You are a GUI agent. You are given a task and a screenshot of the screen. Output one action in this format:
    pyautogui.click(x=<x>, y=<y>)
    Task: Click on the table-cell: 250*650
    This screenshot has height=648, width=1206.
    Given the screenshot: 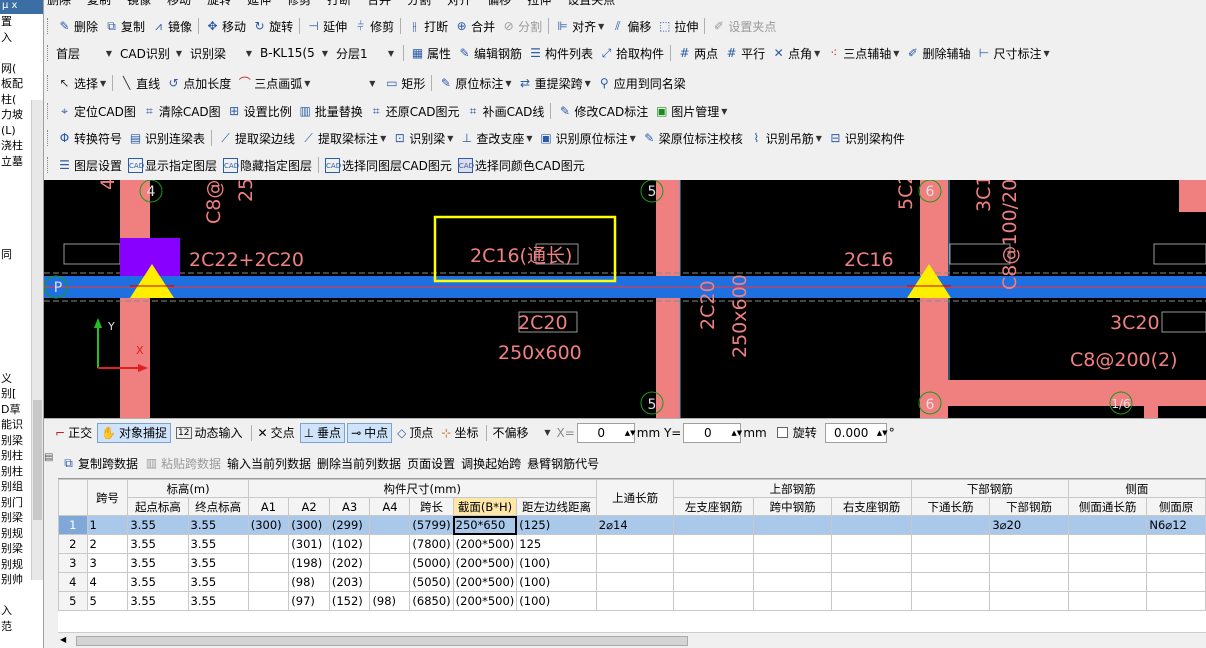 What is the action you would take?
    pyautogui.click(x=485, y=525)
    